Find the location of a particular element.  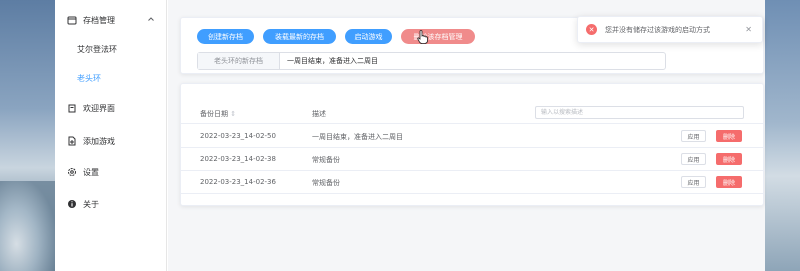

column-header-description: 描述 is located at coordinates (319, 114).